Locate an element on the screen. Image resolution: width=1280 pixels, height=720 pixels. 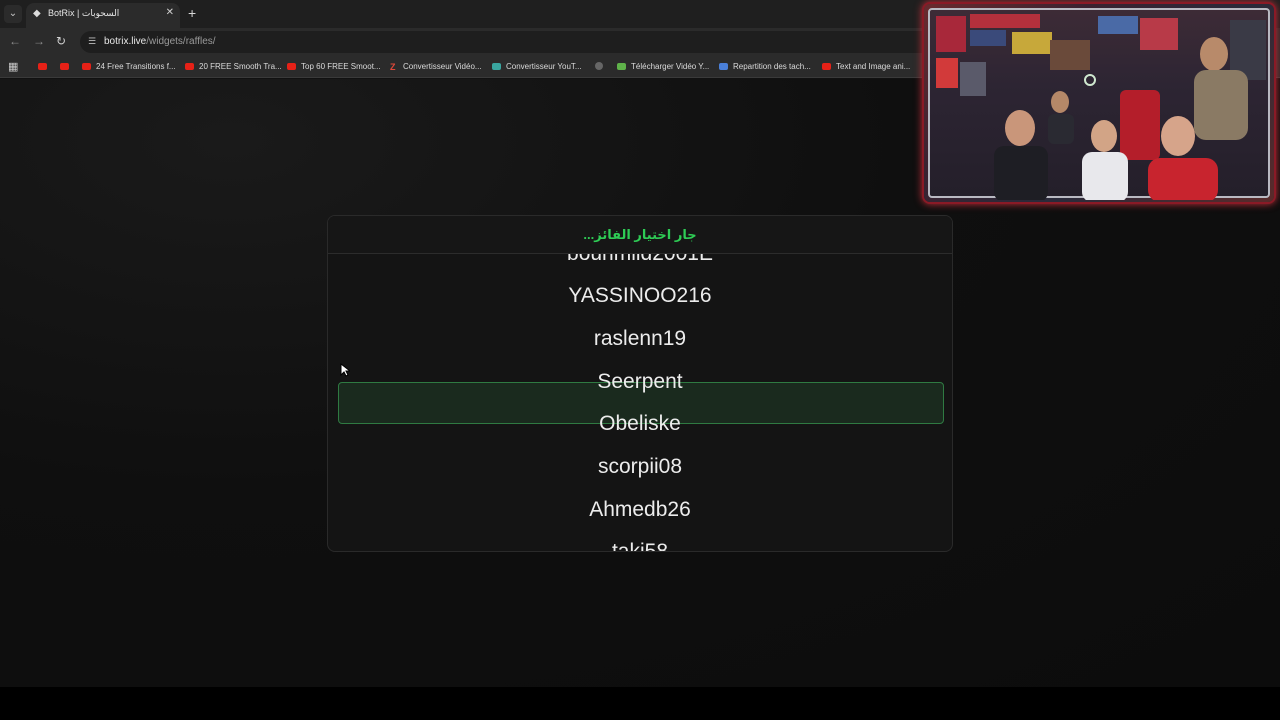
raffle-entry: bouhmiid2001E is located at coordinates (640, 260).